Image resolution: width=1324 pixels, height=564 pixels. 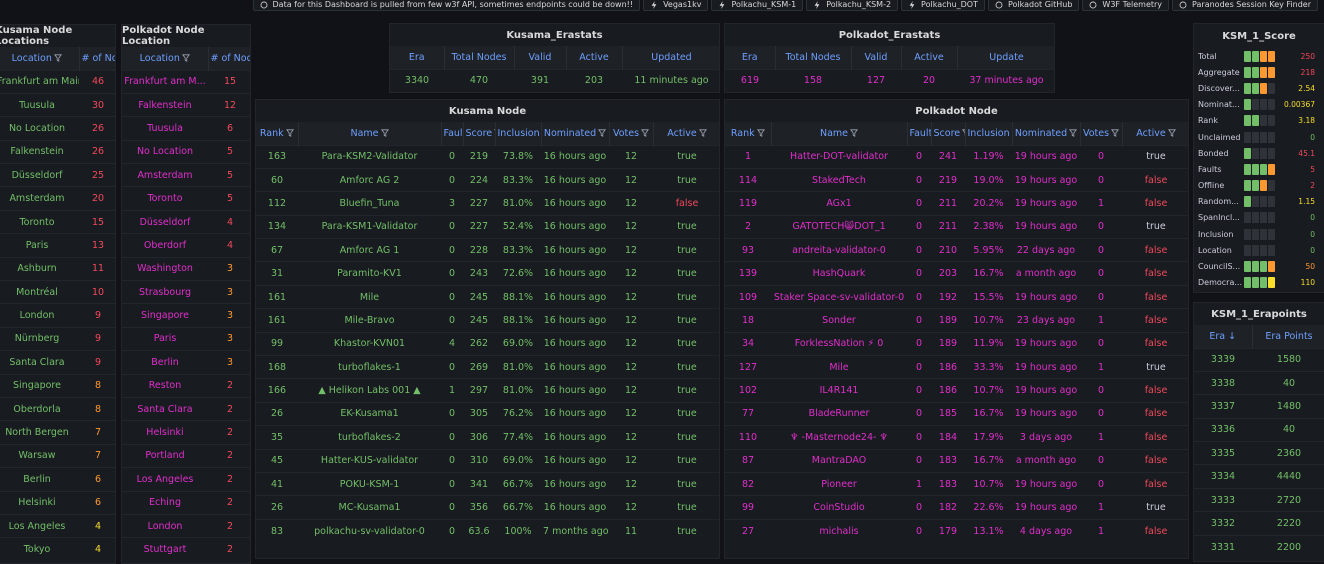 I want to click on rank-cell: 99, so click(x=277, y=343).